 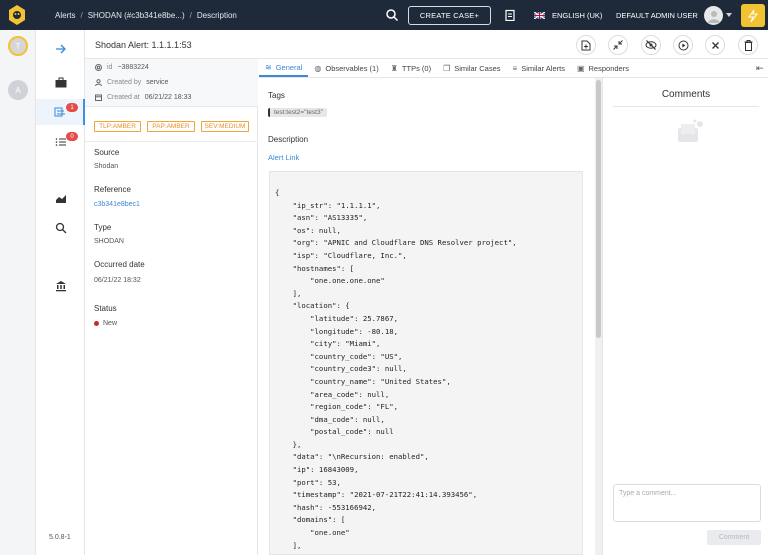 I want to click on nav-tasks: 0, so click(x=60, y=142).